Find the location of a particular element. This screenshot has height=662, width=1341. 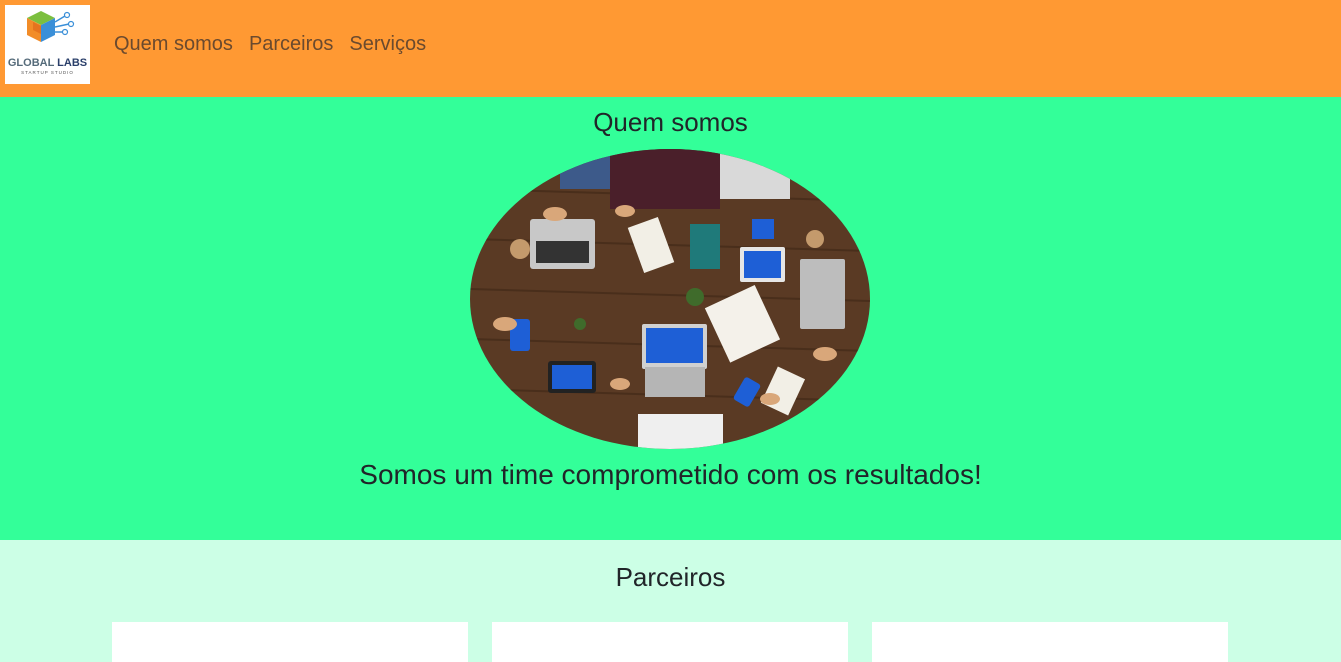

logo: GLOBAL LABS STARTUP STUDIO is located at coordinates (47, 44).